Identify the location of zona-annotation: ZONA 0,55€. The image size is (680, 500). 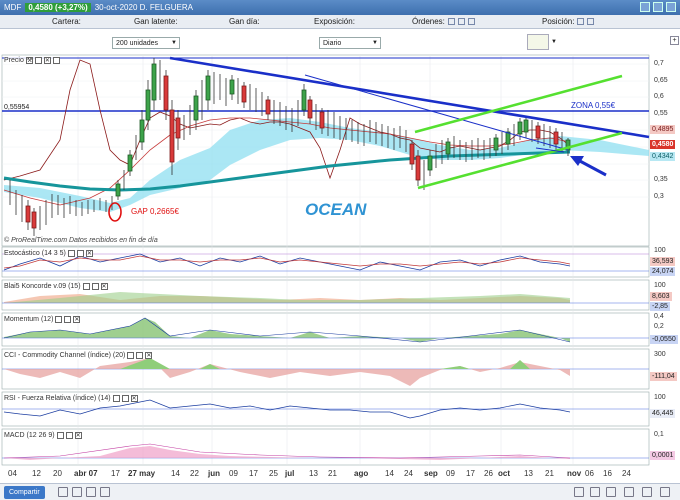
(593, 105).